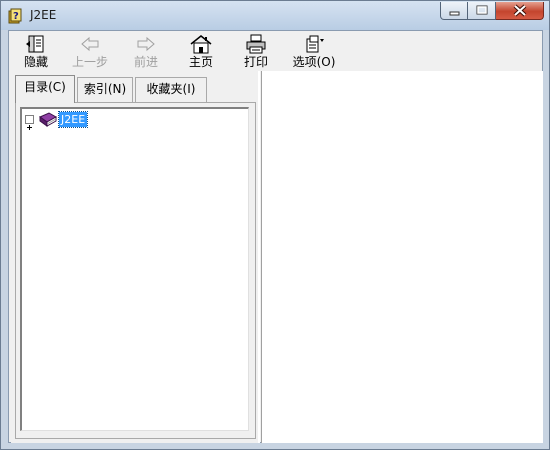 The height and width of the screenshot is (450, 550). I want to click on maximize-icon, so click(482, 10).